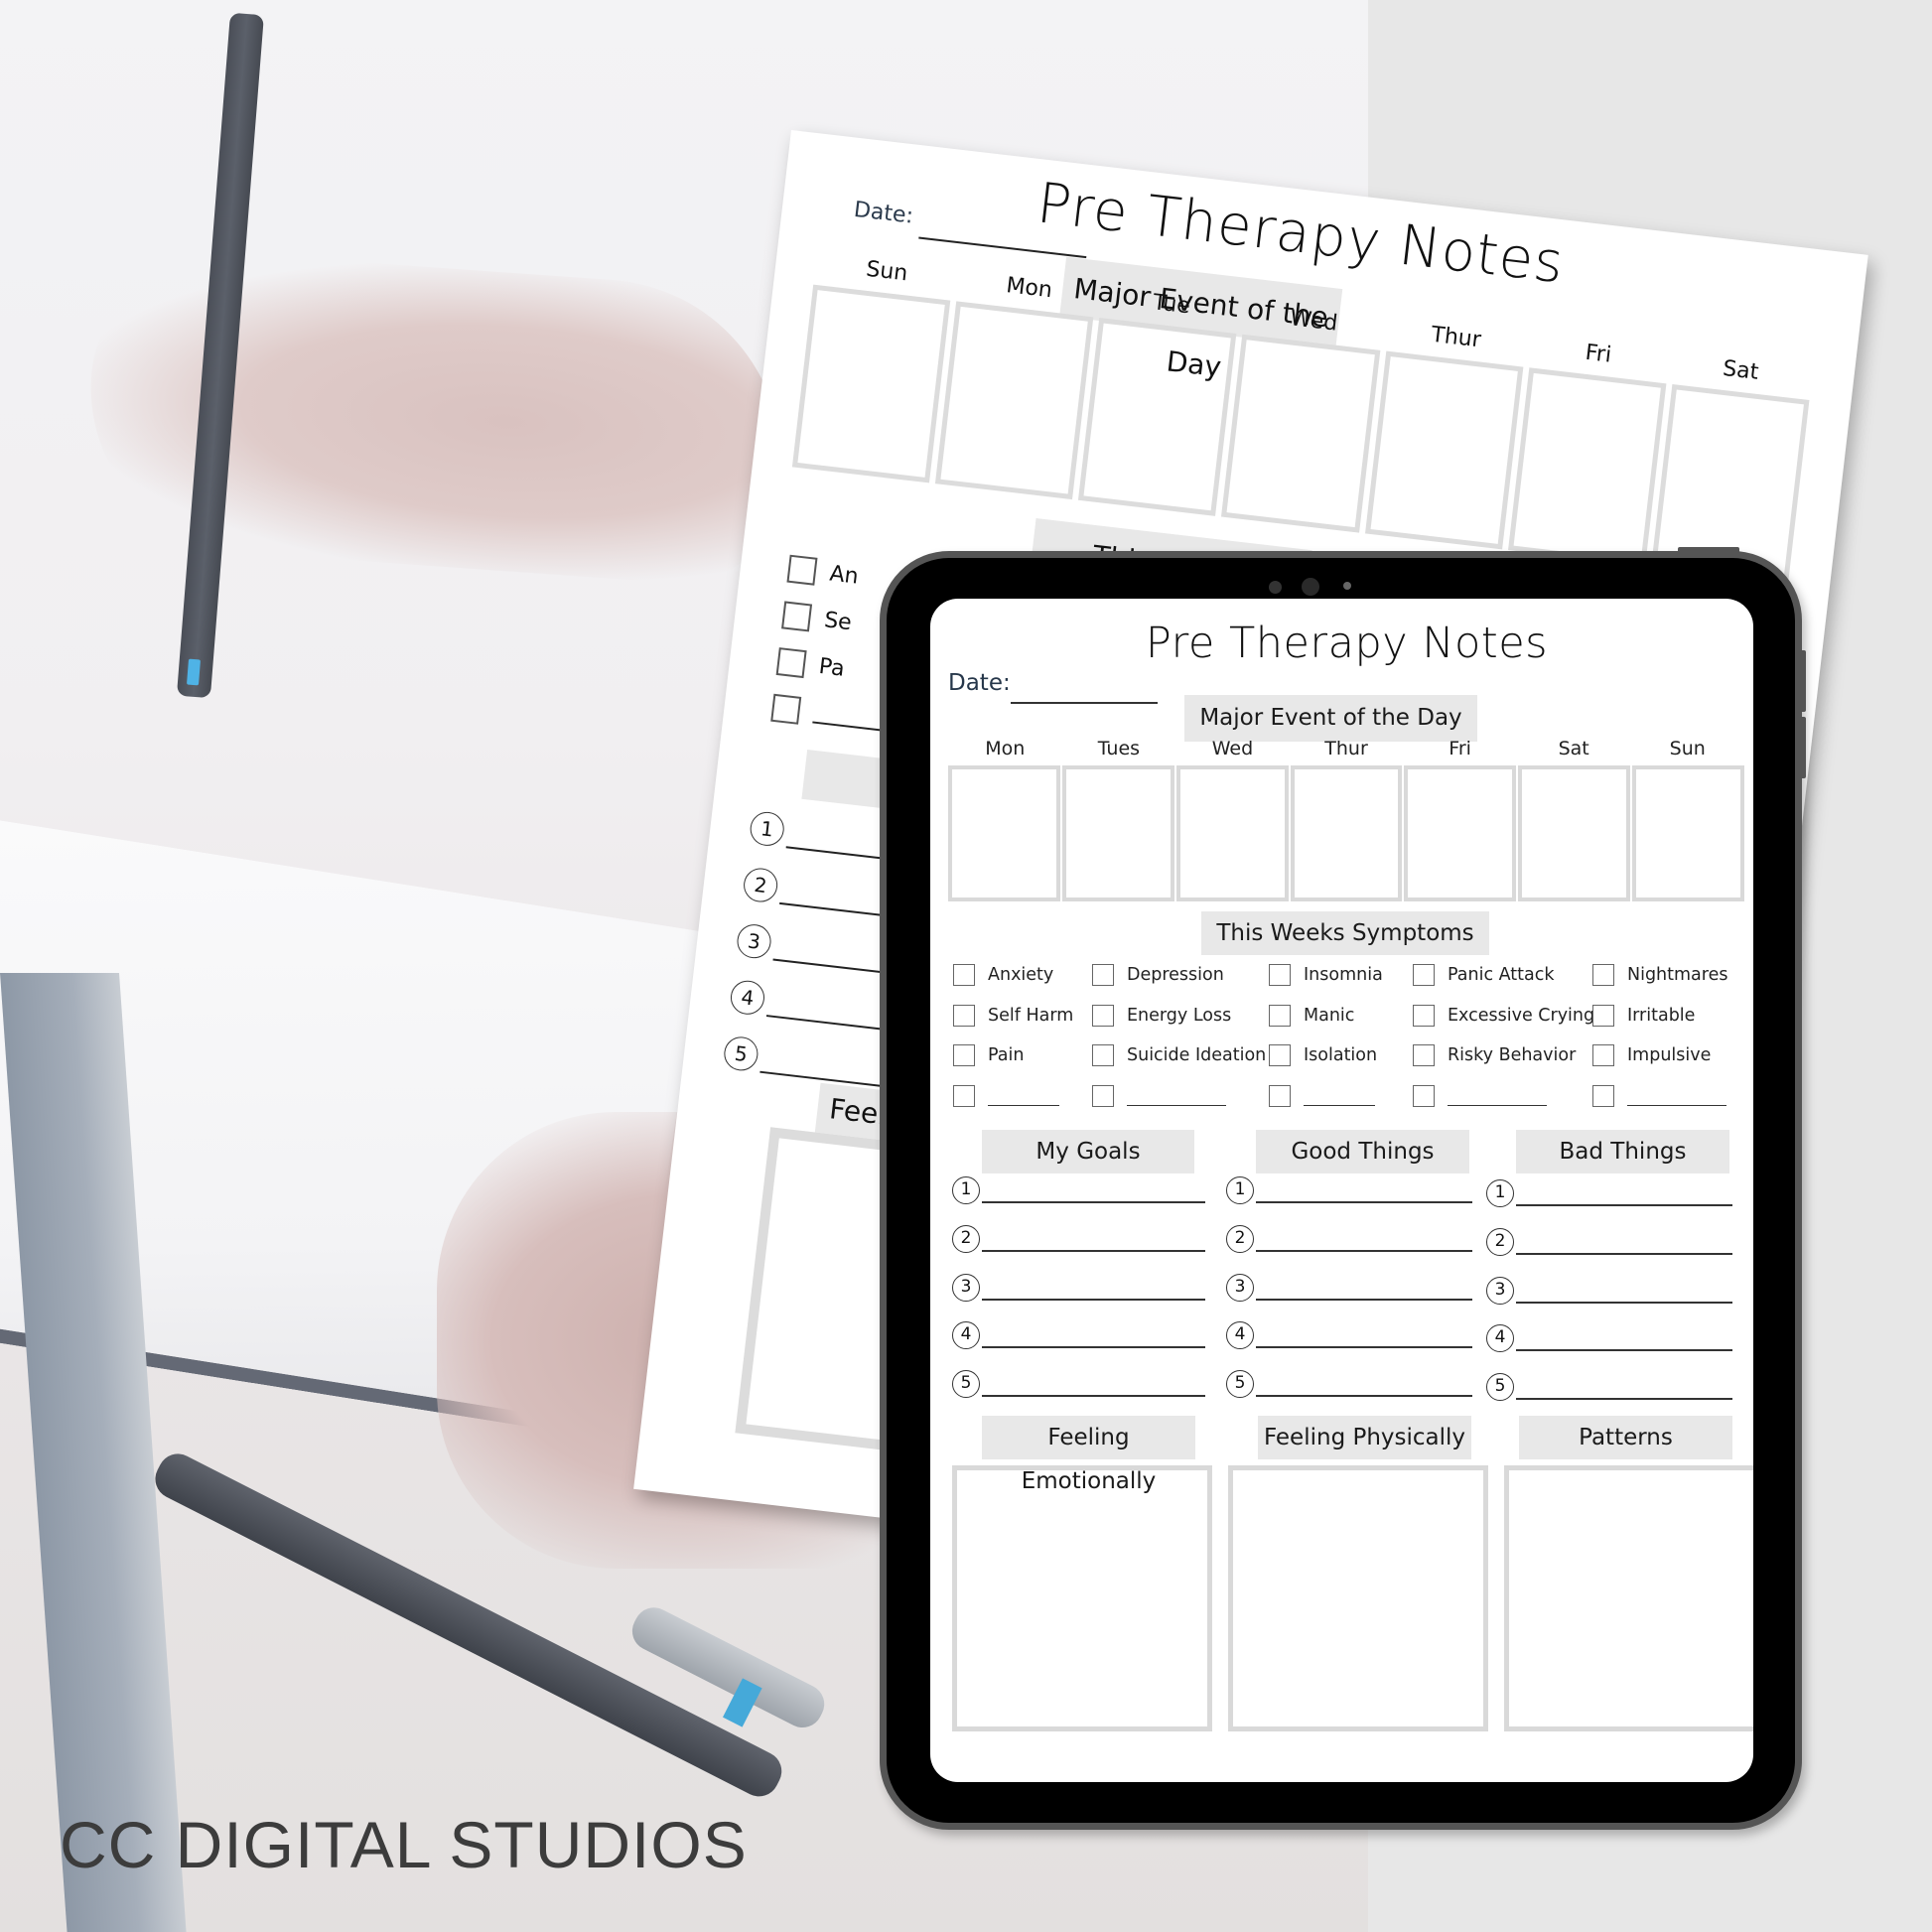  Describe the element at coordinates (1709, 550) in the screenshot. I see `power-button` at that location.